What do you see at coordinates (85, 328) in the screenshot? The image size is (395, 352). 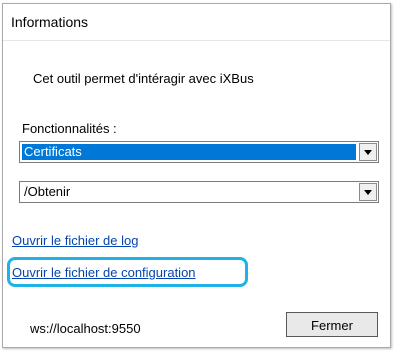 I see `websocket-url: ws://localhost:9550` at bounding box center [85, 328].